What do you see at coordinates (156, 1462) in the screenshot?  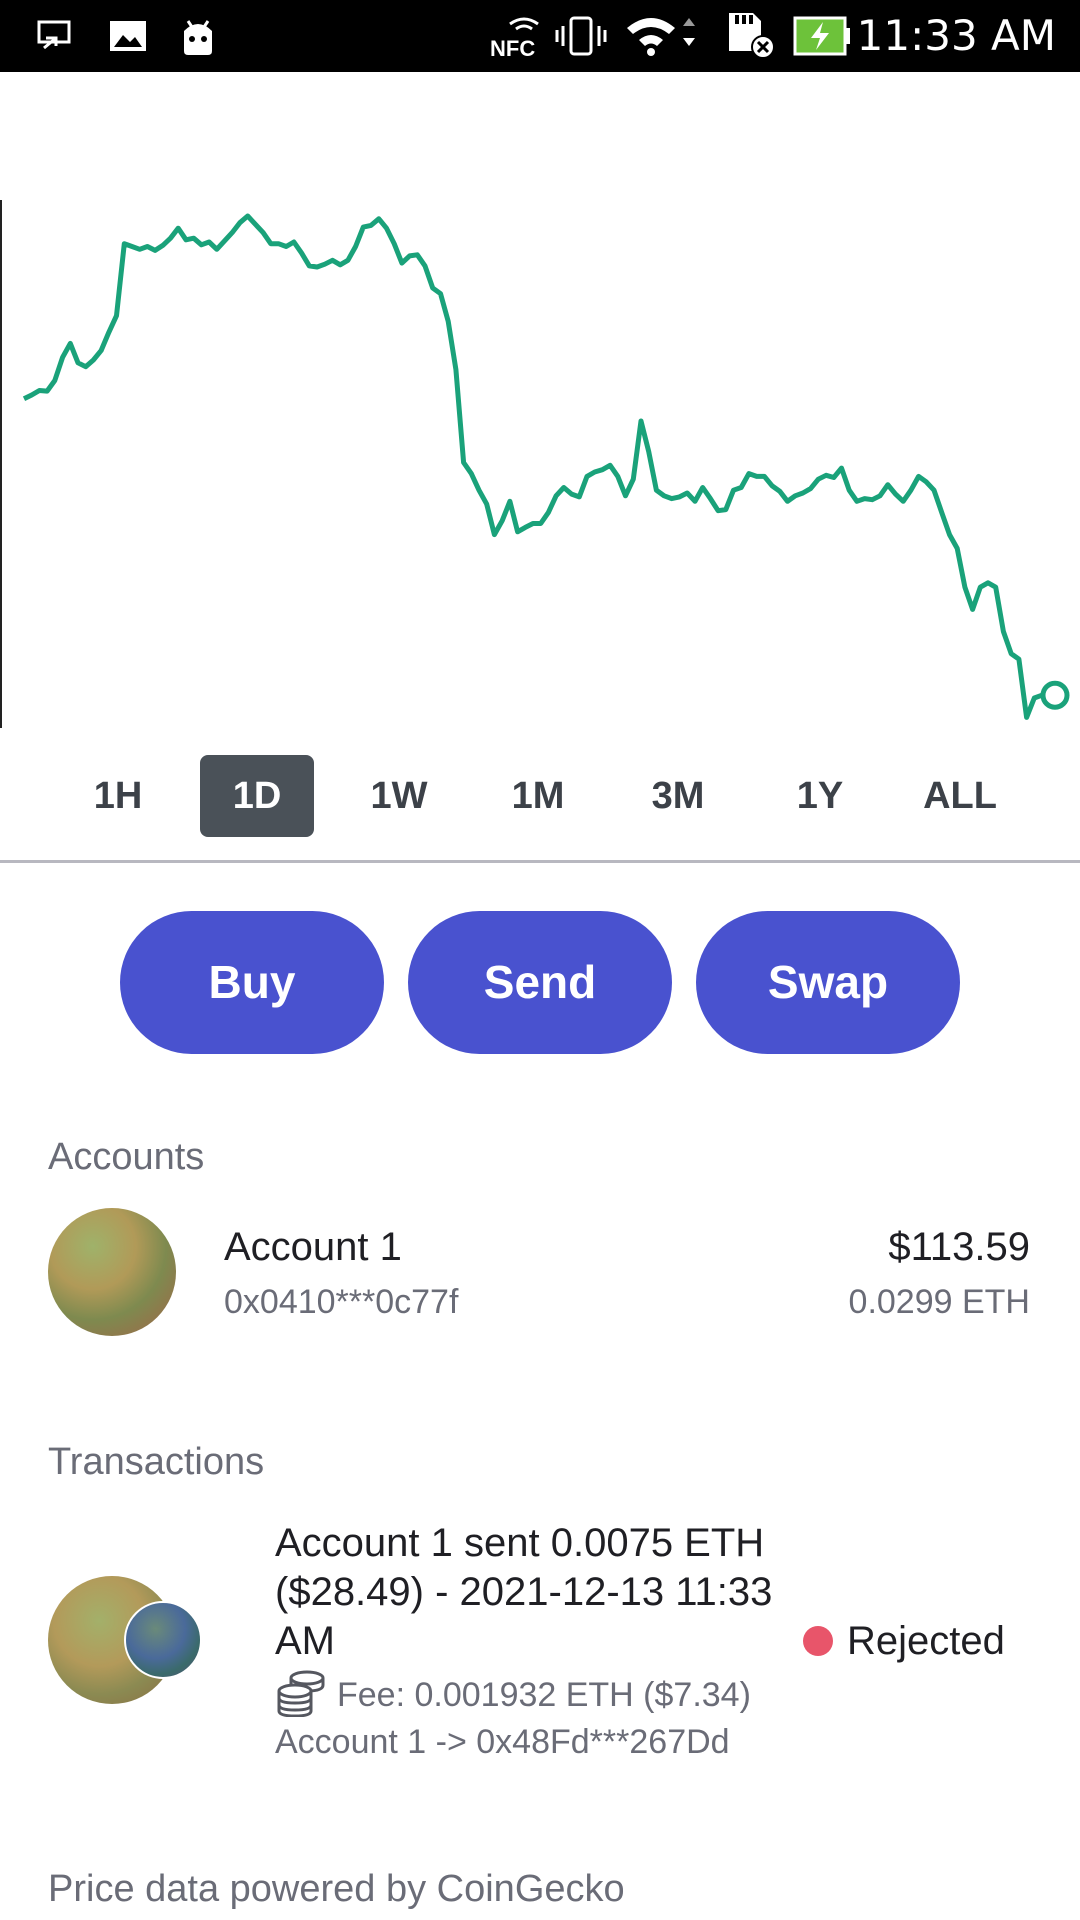 I see `transactions-title: Transactions` at bounding box center [156, 1462].